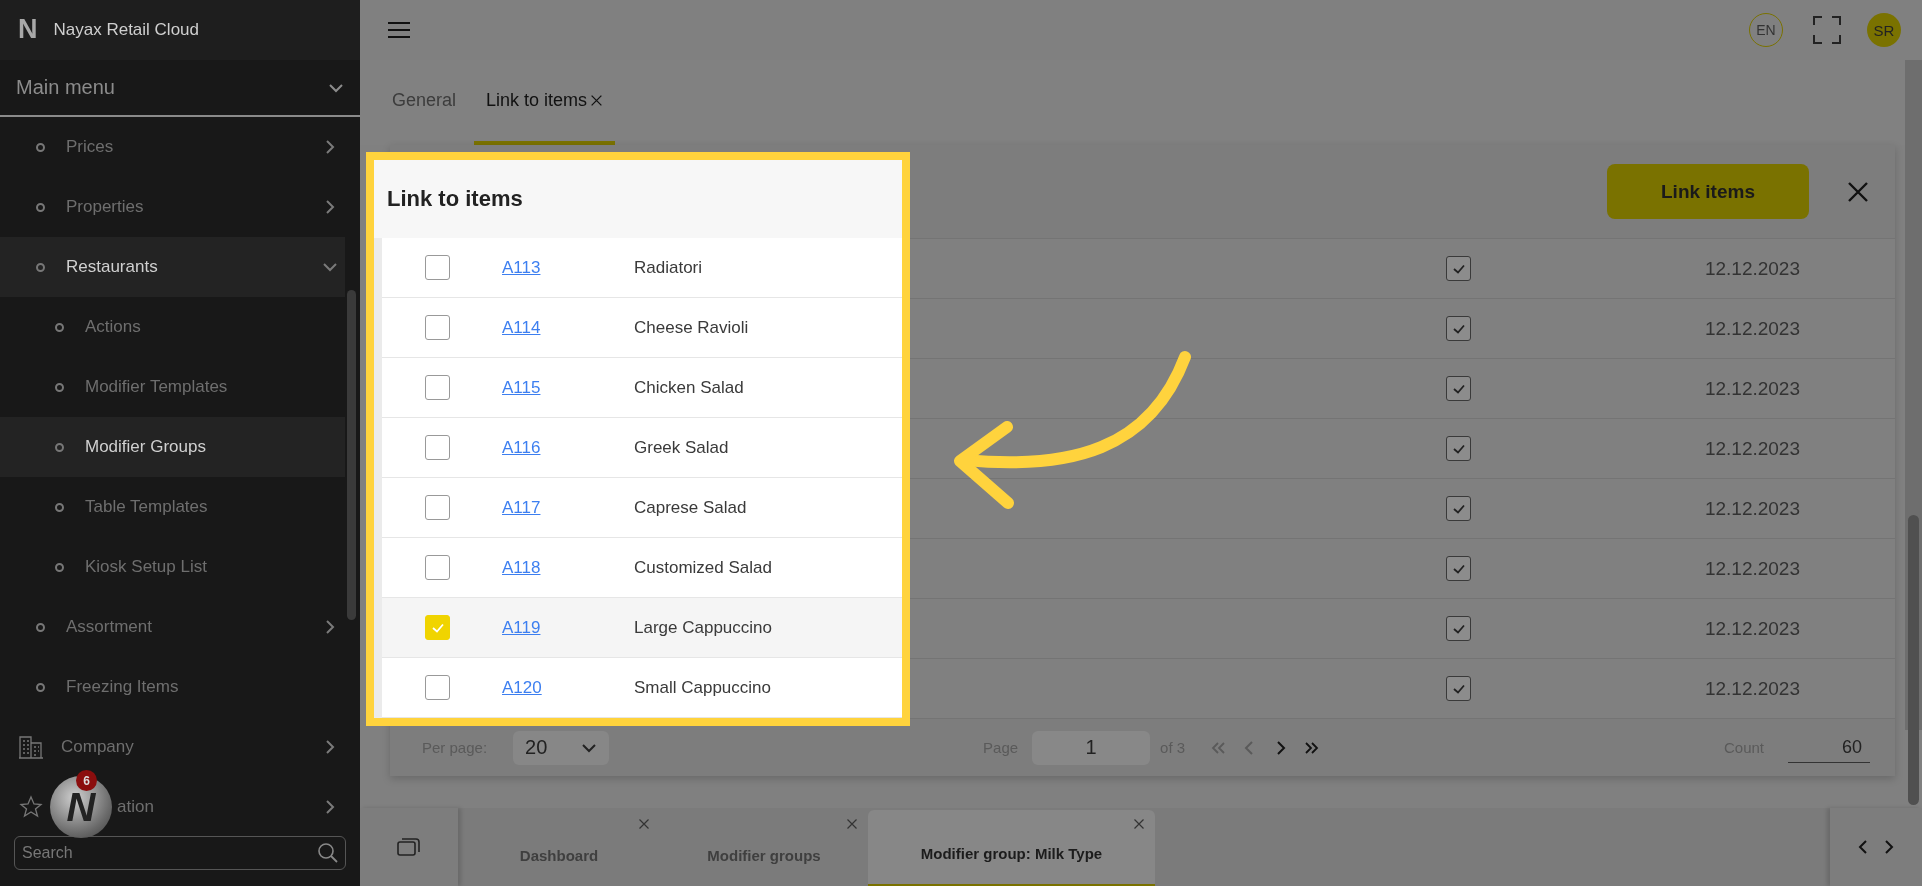  I want to click on item-name: Customized Salad, so click(703, 567).